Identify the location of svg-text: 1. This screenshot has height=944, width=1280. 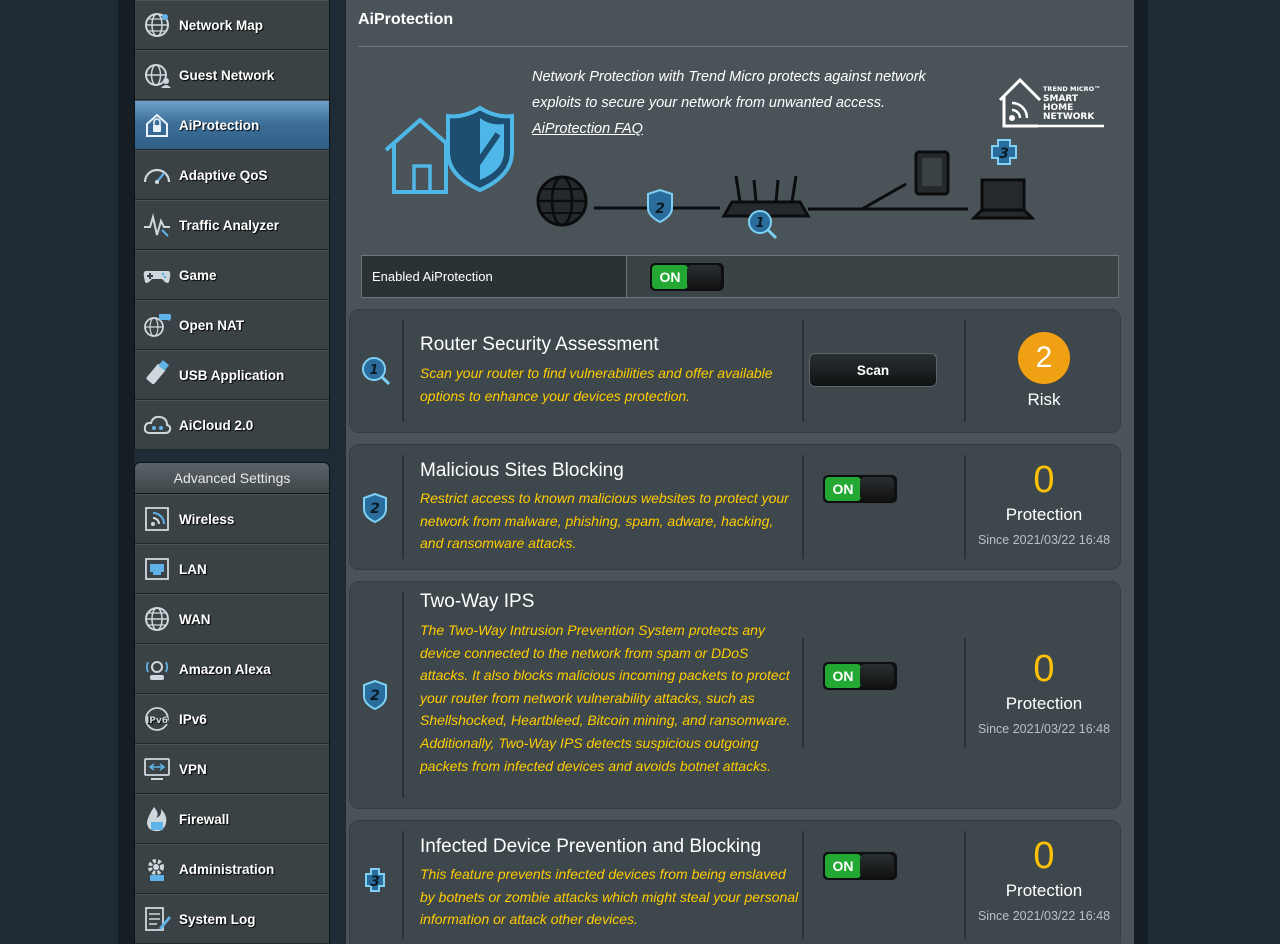
(373, 370).